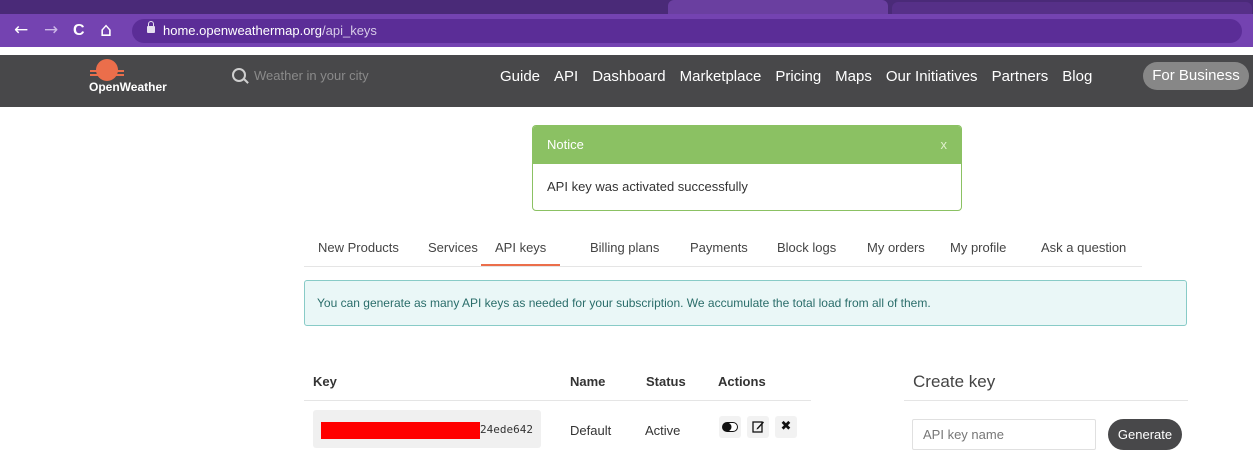 Image resolution: width=1253 pixels, height=453 pixels. I want to click on nav-our-initiatives: Our Initiatives, so click(932, 76).